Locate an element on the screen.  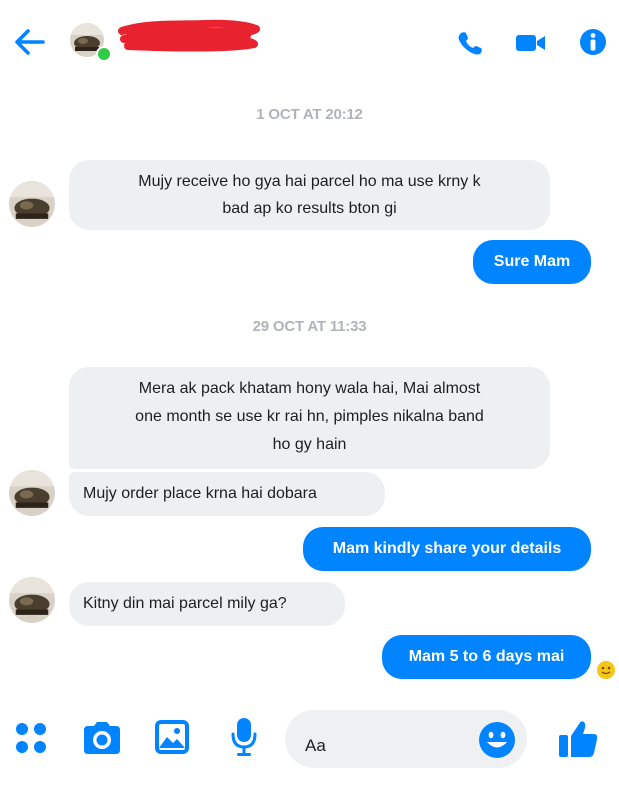
emoji-icon is located at coordinates (497, 740).